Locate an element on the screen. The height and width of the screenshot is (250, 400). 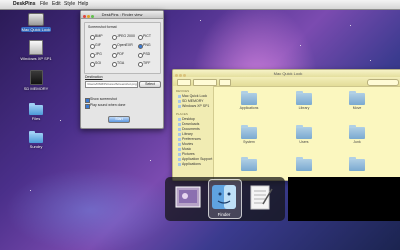
folder-item: Users is located at coordinates (304, 134).